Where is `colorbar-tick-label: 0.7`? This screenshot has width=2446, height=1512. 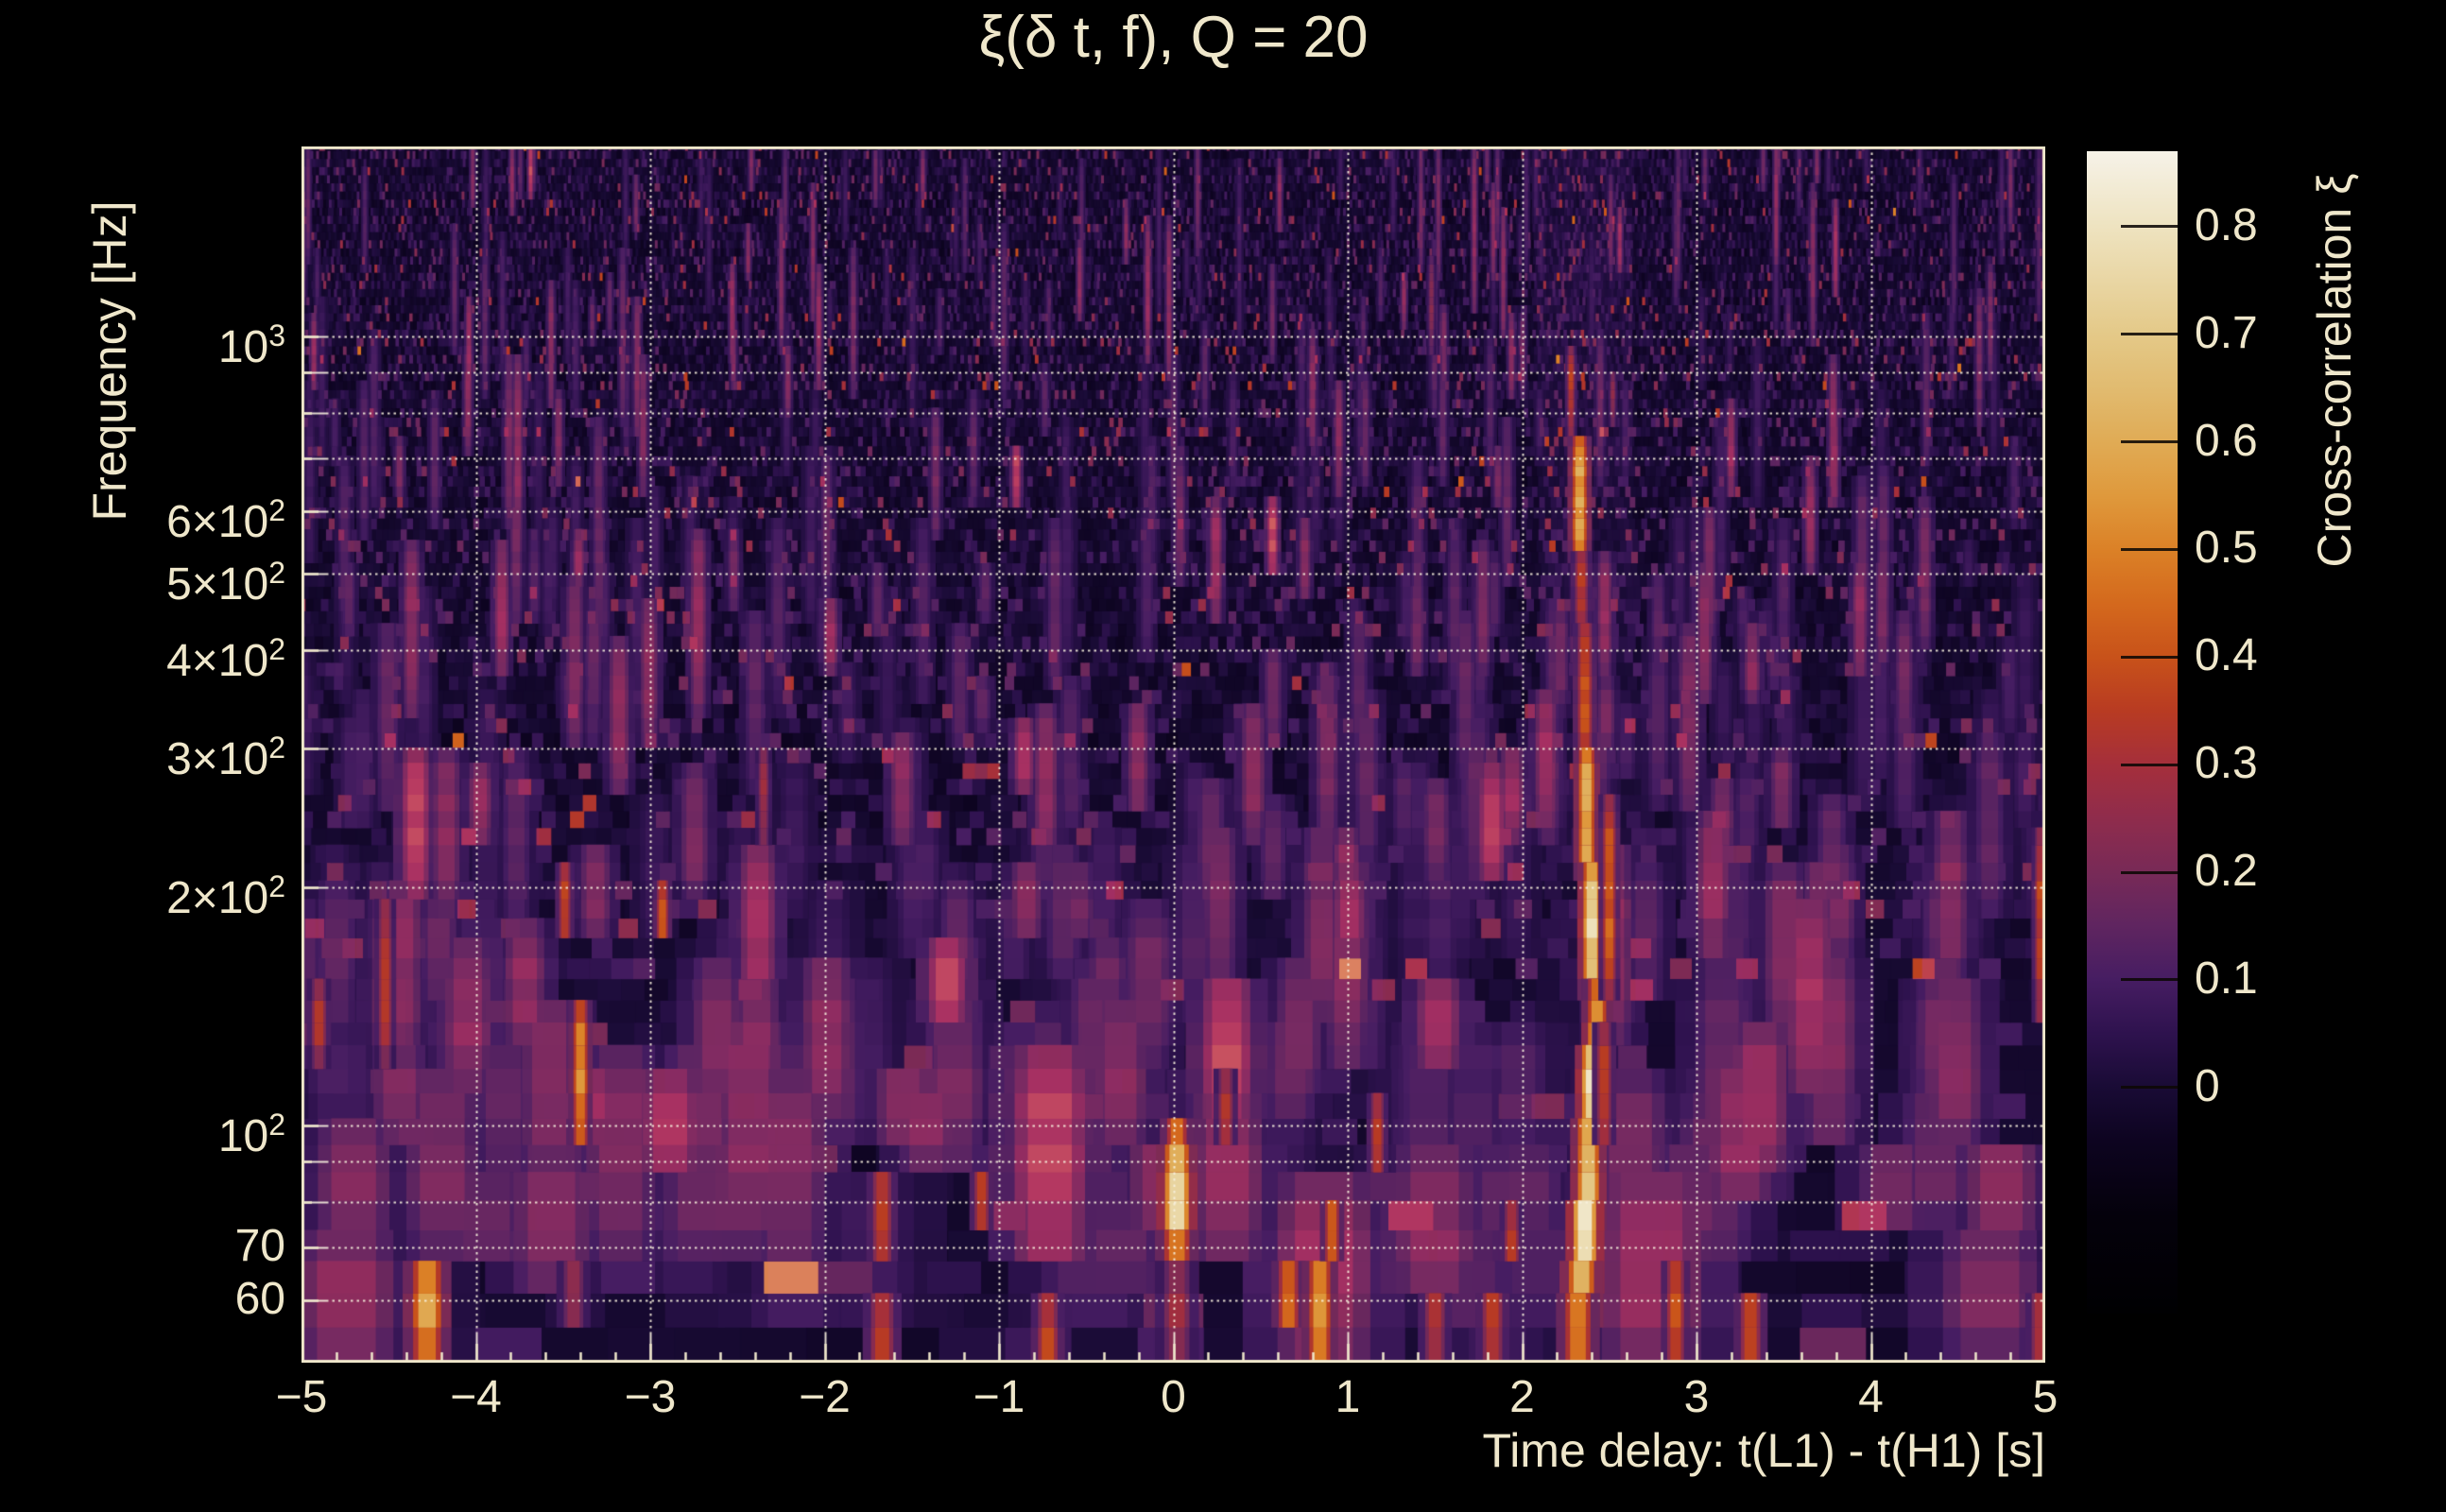 colorbar-tick-label: 0.7 is located at coordinates (2226, 332).